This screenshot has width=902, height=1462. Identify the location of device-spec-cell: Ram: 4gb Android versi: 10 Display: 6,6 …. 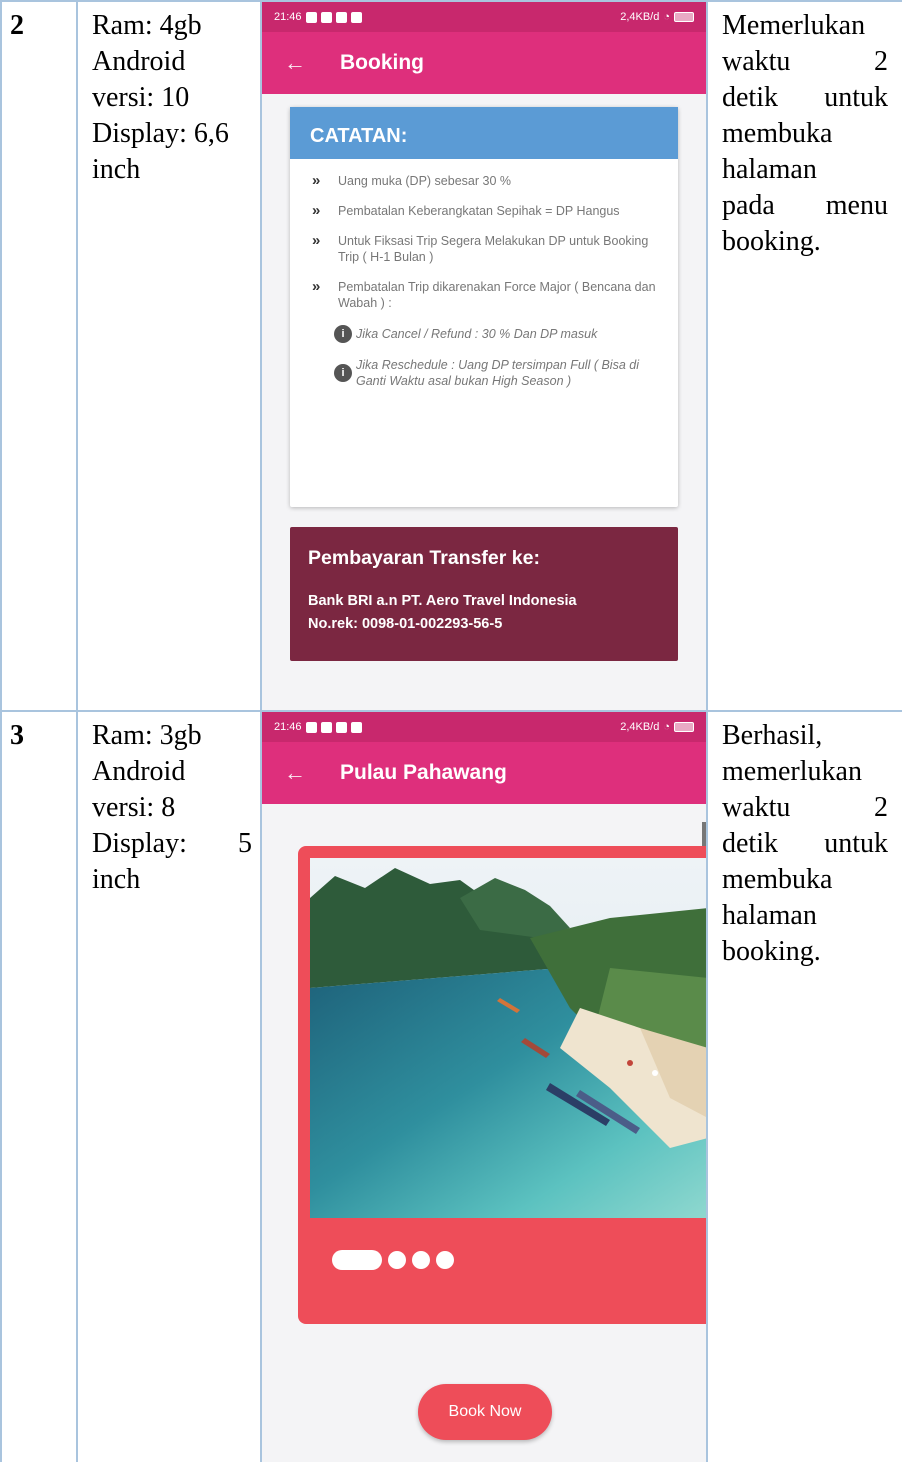
(169, 356).